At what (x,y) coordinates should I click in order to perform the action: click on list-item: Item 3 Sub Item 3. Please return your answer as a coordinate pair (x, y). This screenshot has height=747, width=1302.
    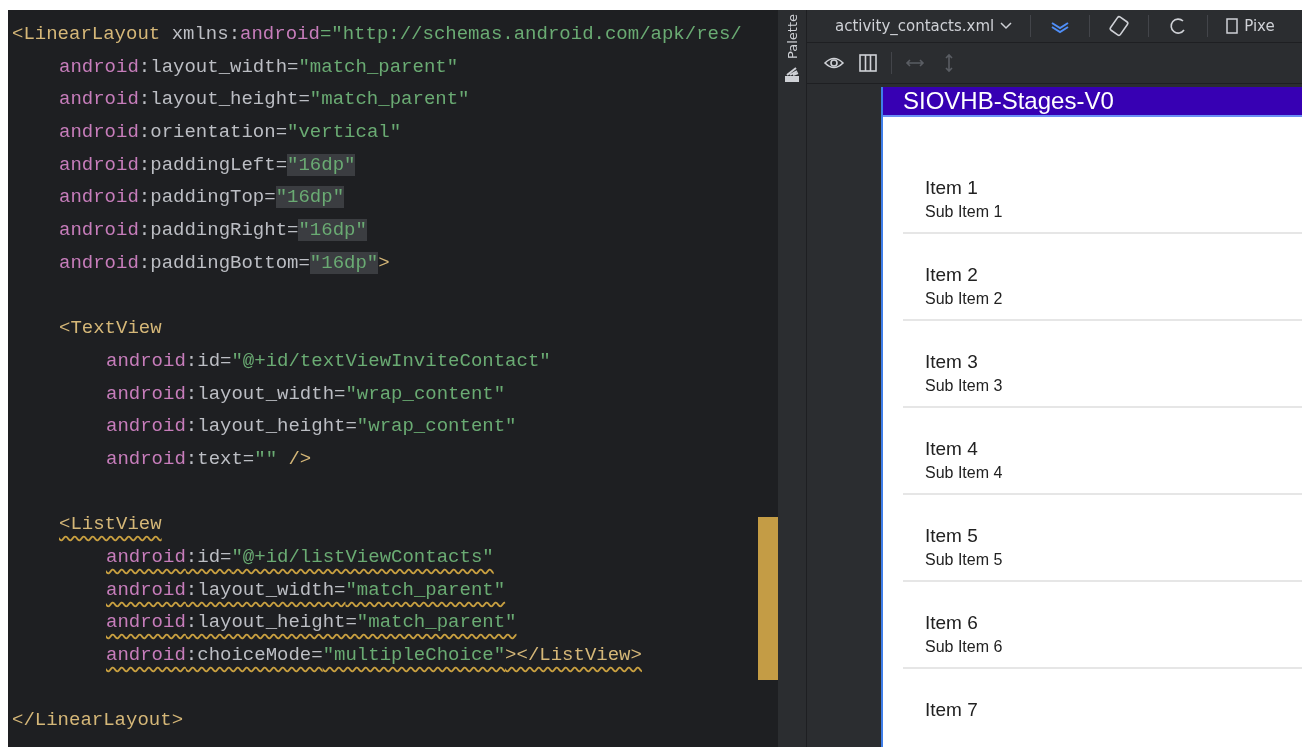
    Looking at the image, I should click on (1102, 364).